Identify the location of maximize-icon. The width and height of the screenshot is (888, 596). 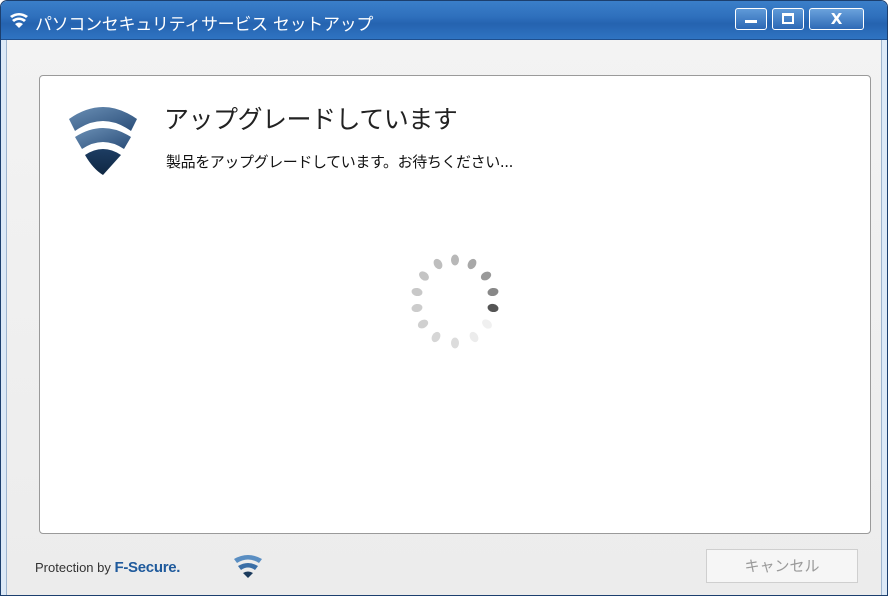
(788, 18).